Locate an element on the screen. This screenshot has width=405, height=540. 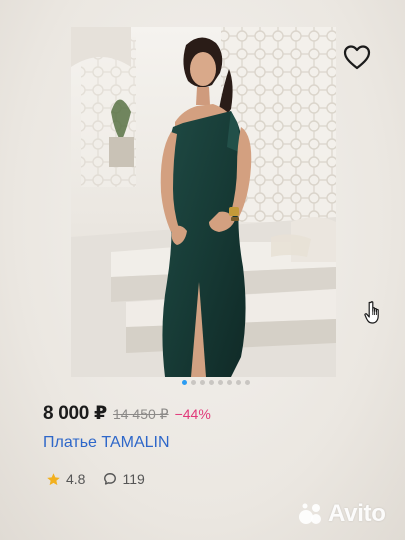
current-price: 8 000 ₽ is located at coordinates (75, 413).